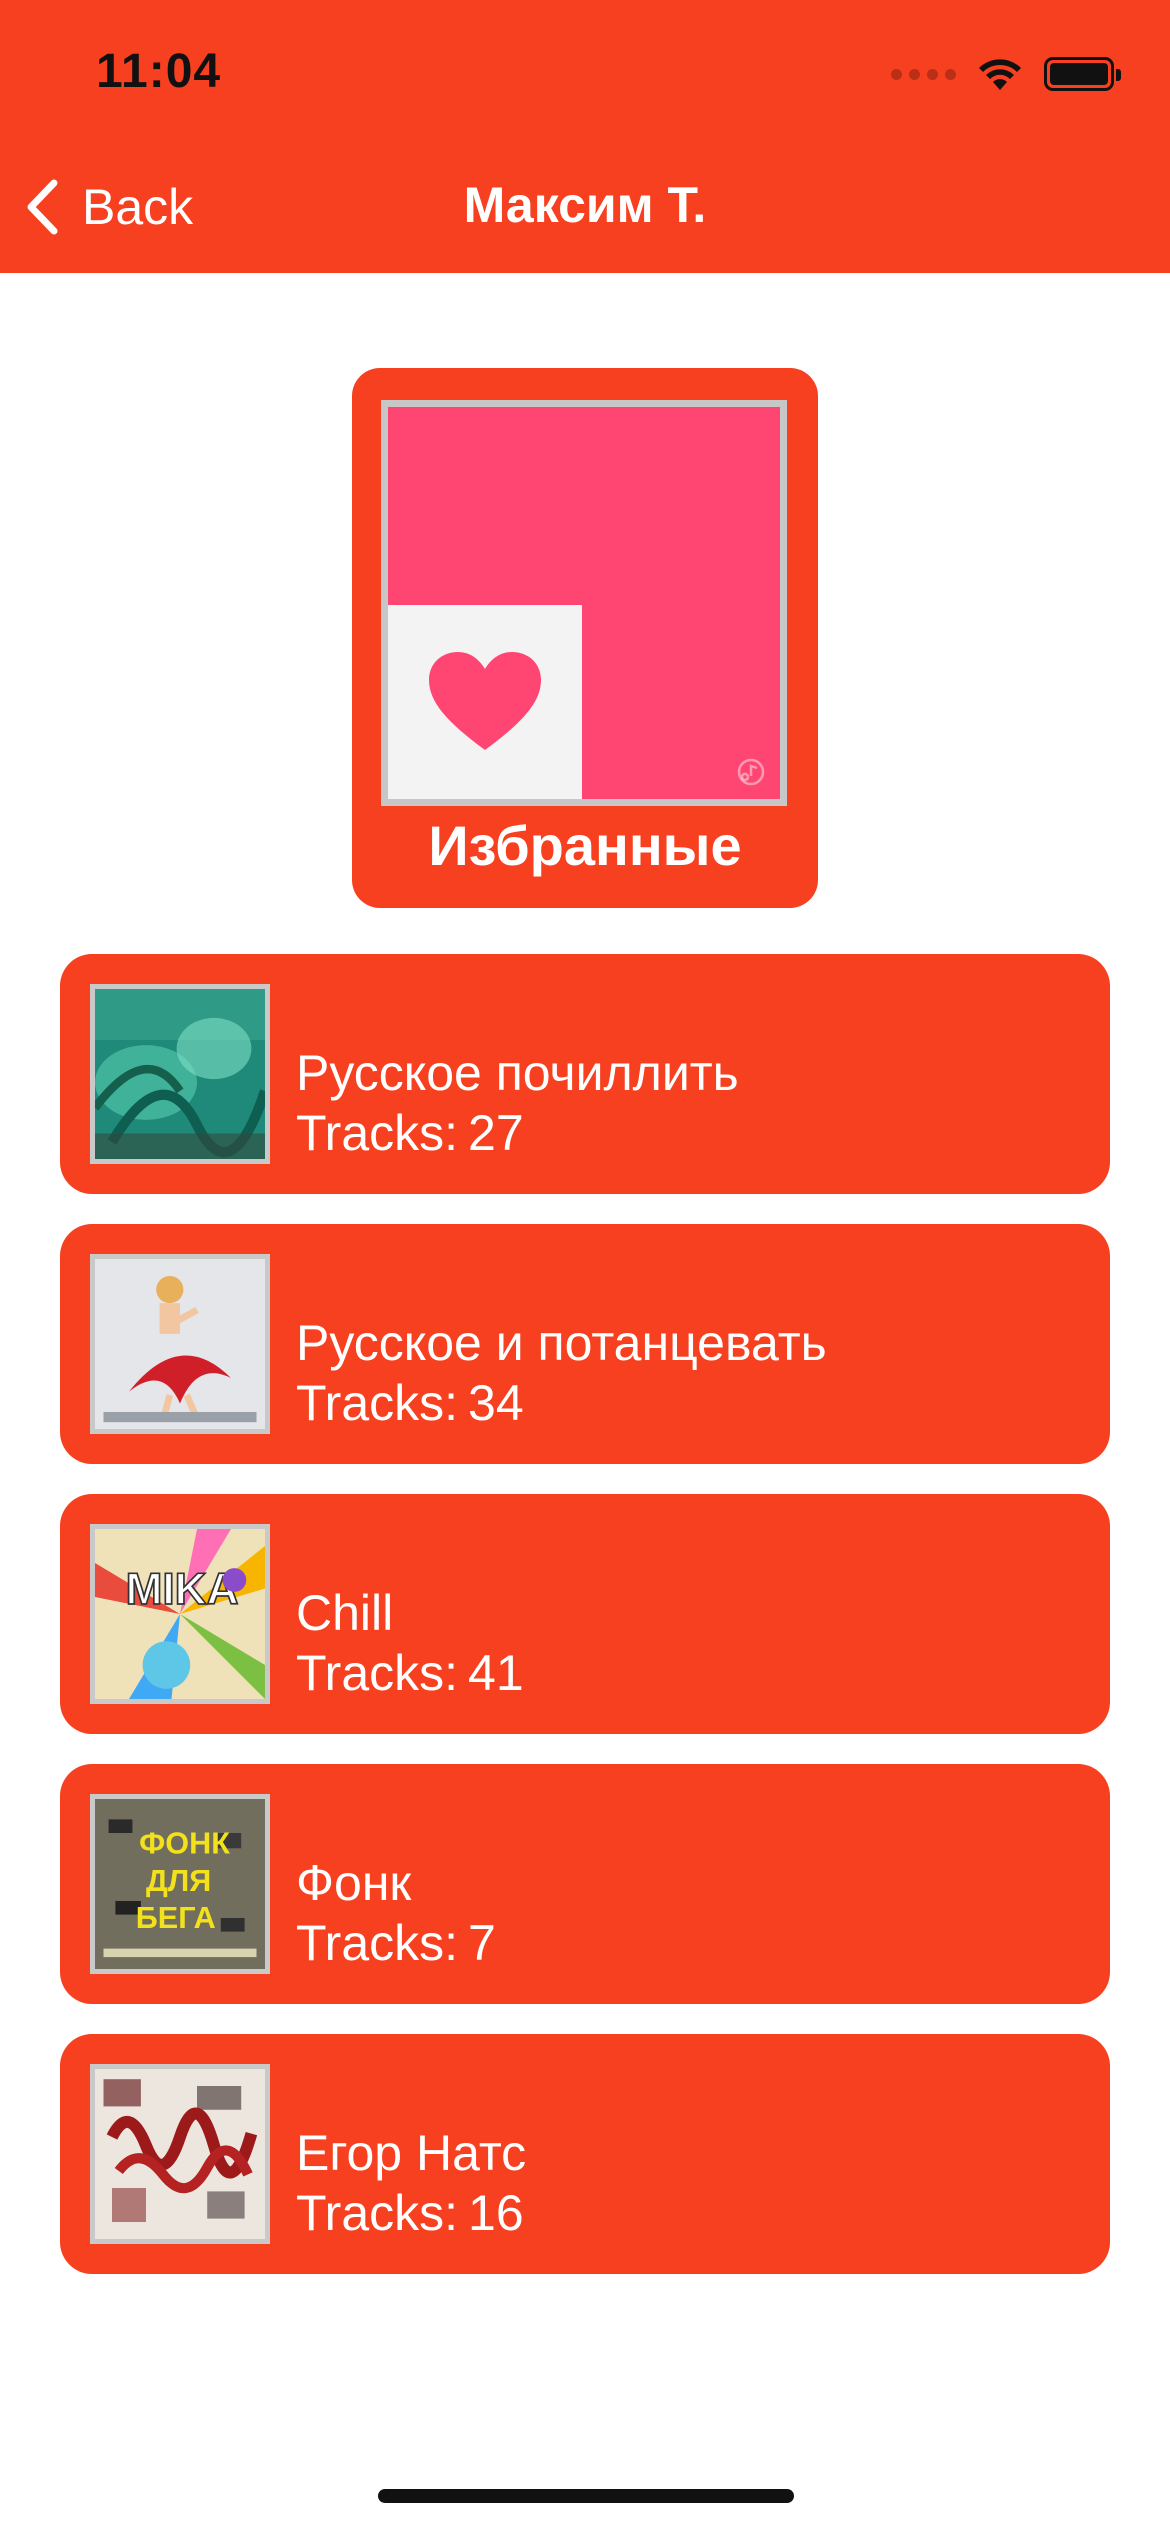 The height and width of the screenshot is (2532, 1170). I want to click on playlist-cover-image: ФОНК ДЛЯ БЕГА, so click(180, 1884).